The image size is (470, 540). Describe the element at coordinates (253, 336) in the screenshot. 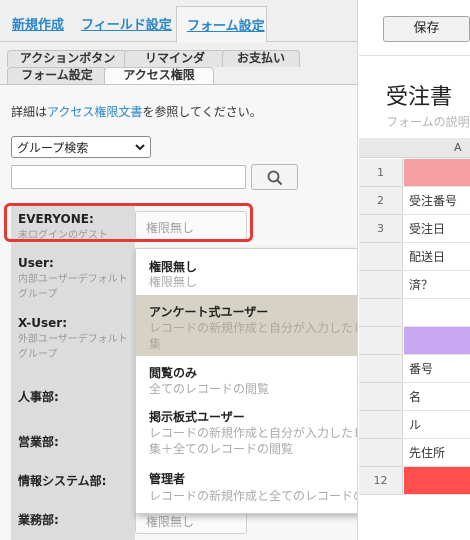

I see `option-desc: レコードの新規作成と自分が入力したレコードの編集` at that location.